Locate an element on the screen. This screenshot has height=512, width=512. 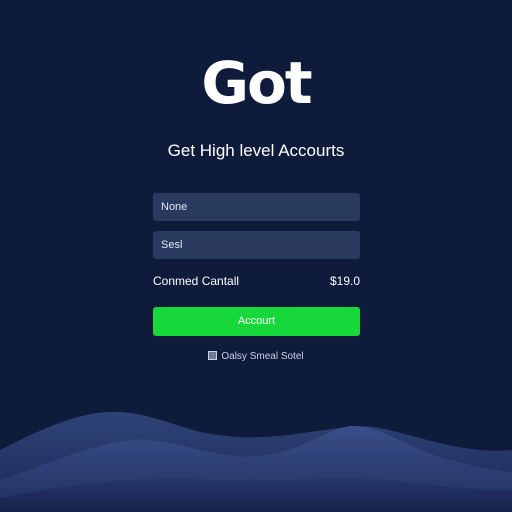
summary-price: $19.0 is located at coordinates (344, 281).